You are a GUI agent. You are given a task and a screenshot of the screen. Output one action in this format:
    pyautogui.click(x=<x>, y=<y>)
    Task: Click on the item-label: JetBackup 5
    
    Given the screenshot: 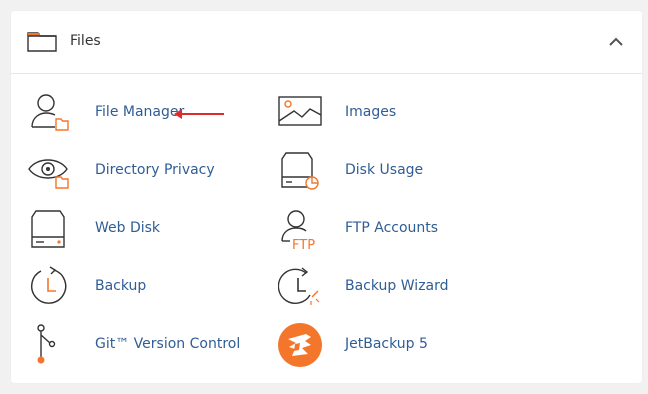 What is the action you would take?
    pyautogui.click(x=386, y=344)
    